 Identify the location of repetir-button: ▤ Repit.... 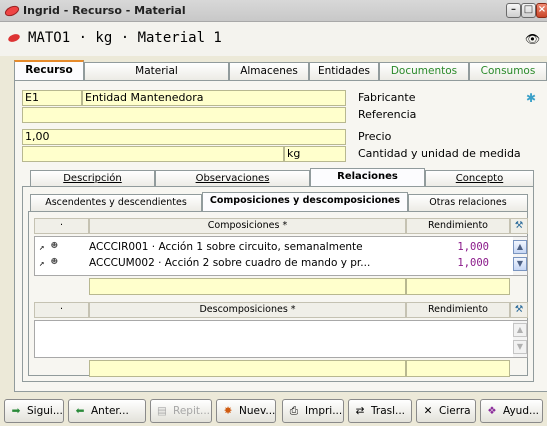
(181, 411).